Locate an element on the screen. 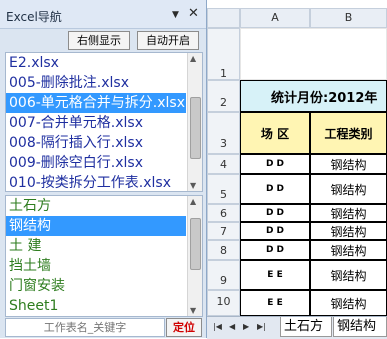  worksheet-list-item: 土石方 is located at coordinates (96, 206).